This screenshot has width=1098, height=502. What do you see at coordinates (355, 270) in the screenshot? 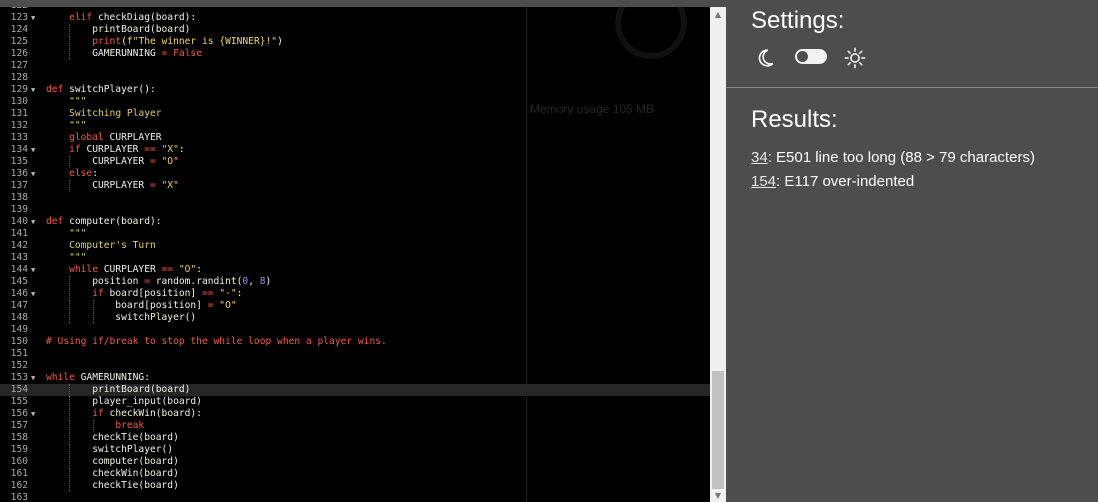
I see `code-line: 144 ▼ while CURPLAYER == "O":` at bounding box center [355, 270].